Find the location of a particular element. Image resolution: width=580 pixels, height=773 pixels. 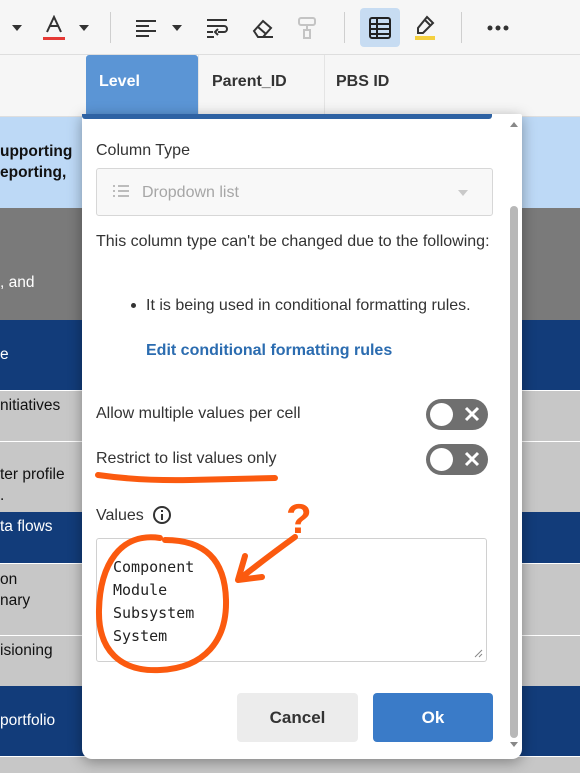

row-text: ta flows is located at coordinates (26, 526).